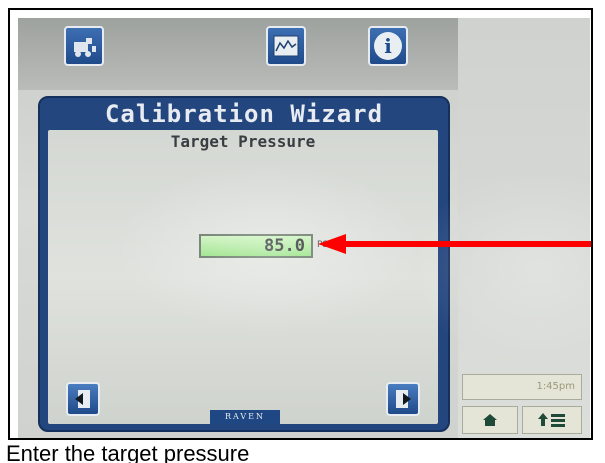 The width and height of the screenshot is (605, 463). What do you see at coordinates (238, 54) in the screenshot?
I see `top-toolbar: i` at bounding box center [238, 54].